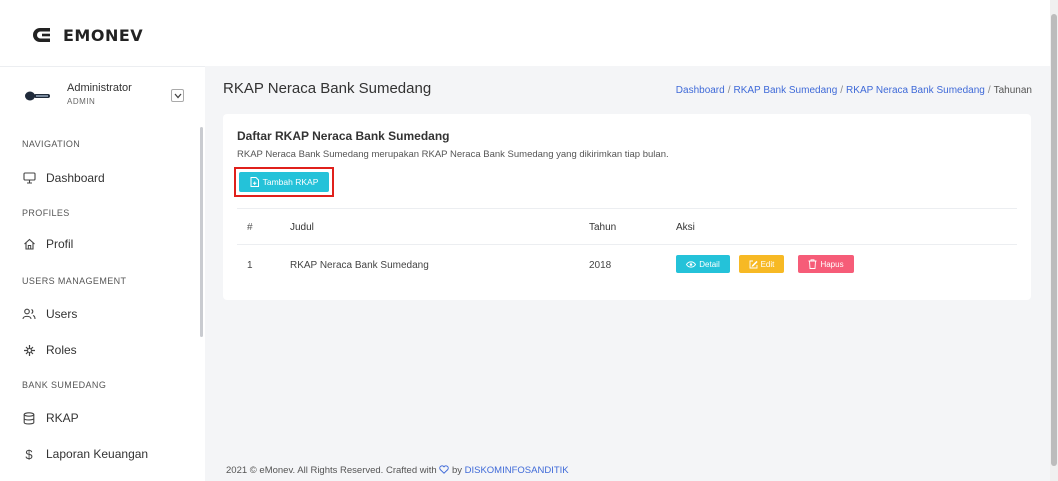 This screenshot has height=481, width=1058. Describe the element at coordinates (46, 213) in the screenshot. I see `section-label-profiles: PROFILES` at that location.